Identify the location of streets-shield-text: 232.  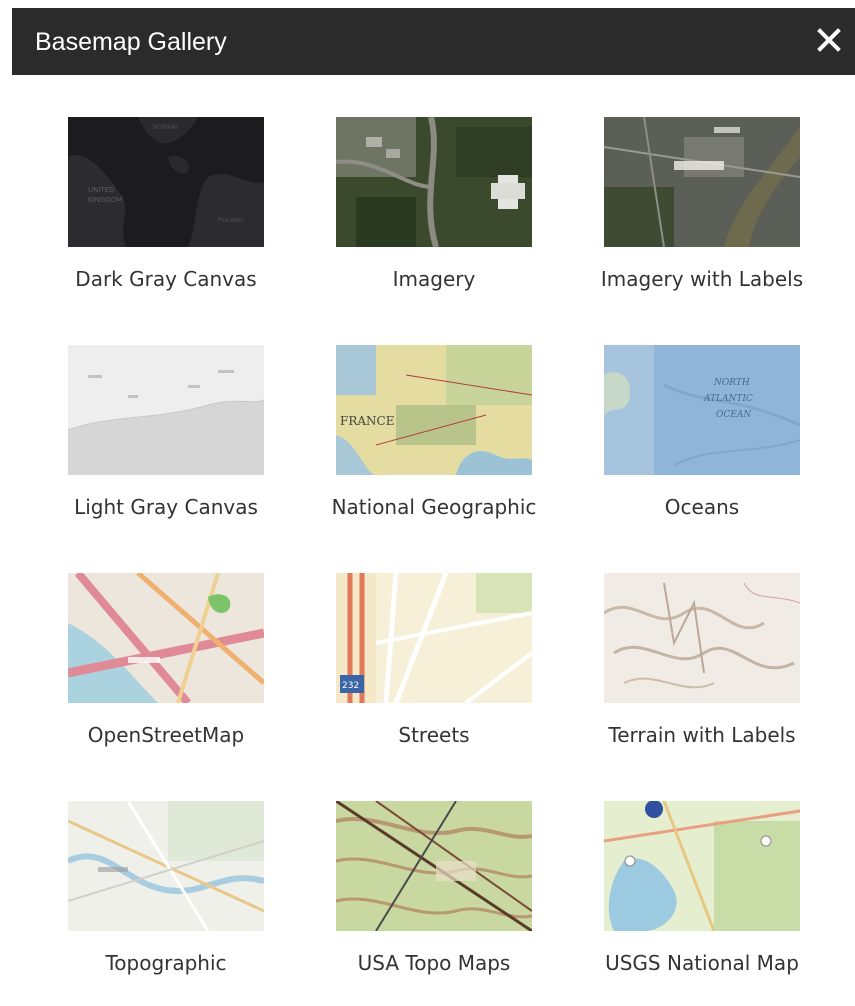
(350, 686).